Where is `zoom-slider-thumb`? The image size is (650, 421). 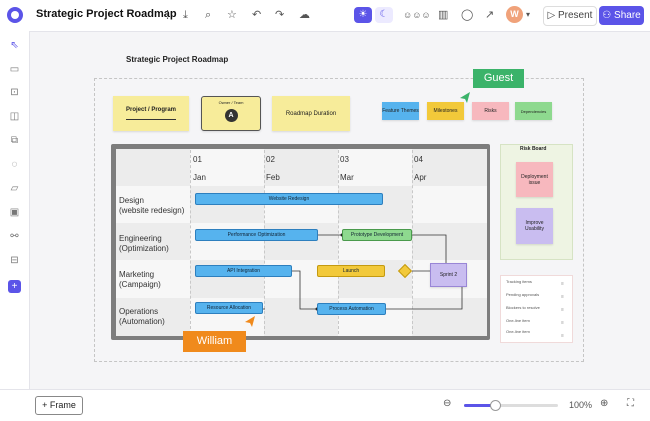 zoom-slider-thumb is located at coordinates (496, 405).